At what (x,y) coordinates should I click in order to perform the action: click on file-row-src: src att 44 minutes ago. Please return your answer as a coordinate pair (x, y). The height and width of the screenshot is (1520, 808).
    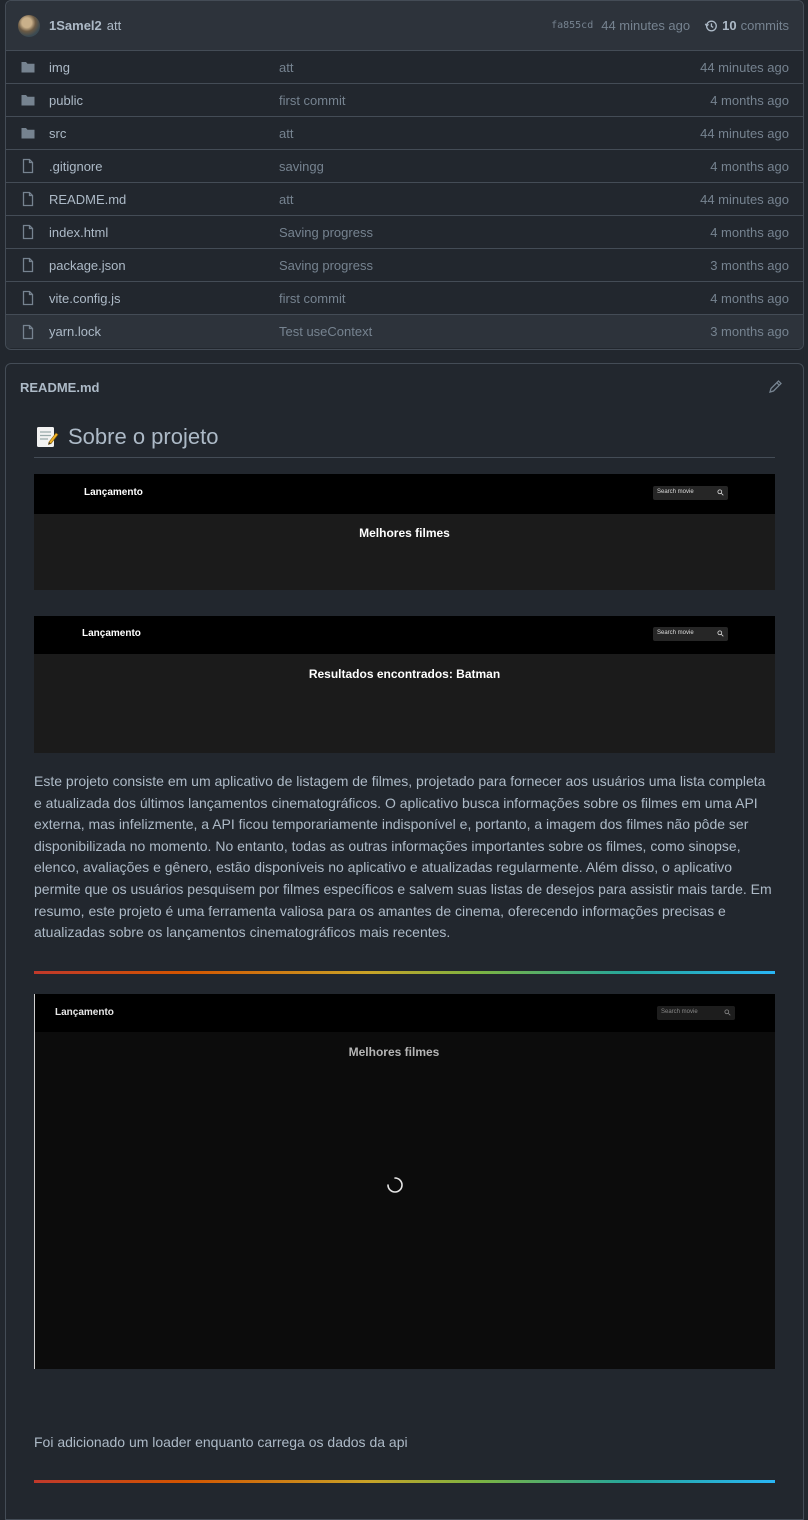
    Looking at the image, I should click on (404, 133).